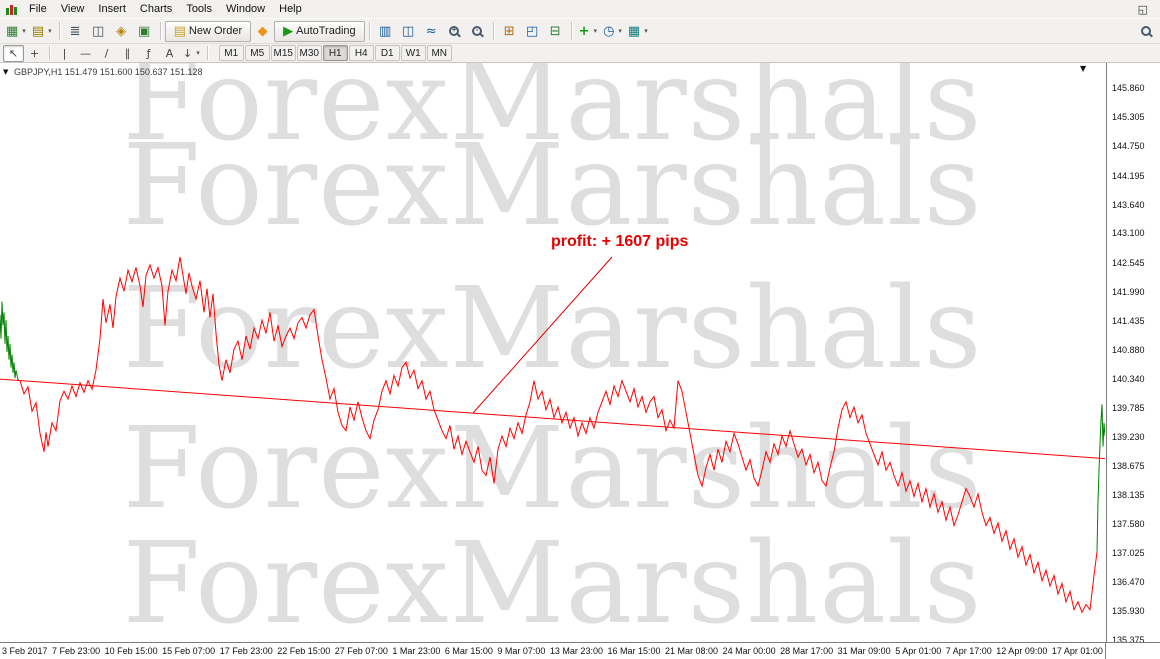 This screenshot has width=1160, height=659. I want to click on text-icon: A, so click(169, 53).